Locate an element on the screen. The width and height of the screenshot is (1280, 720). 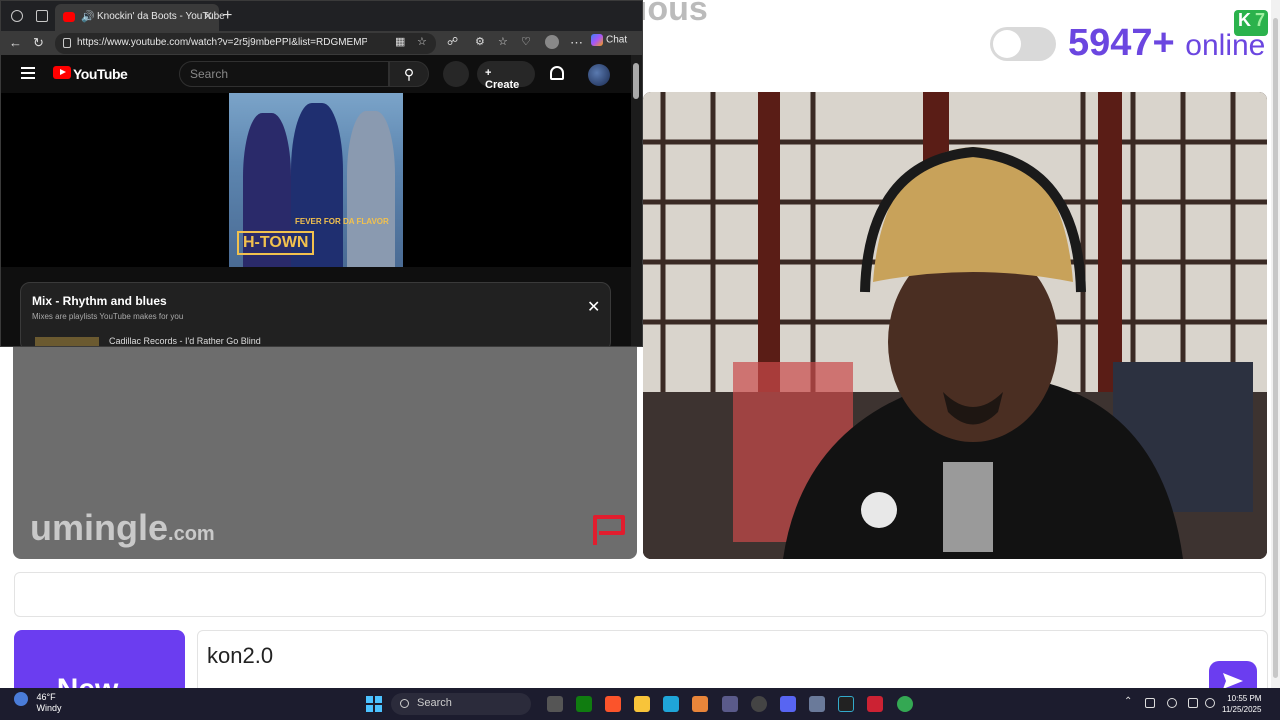
mix-item-thumbnail is located at coordinates (67, 341).